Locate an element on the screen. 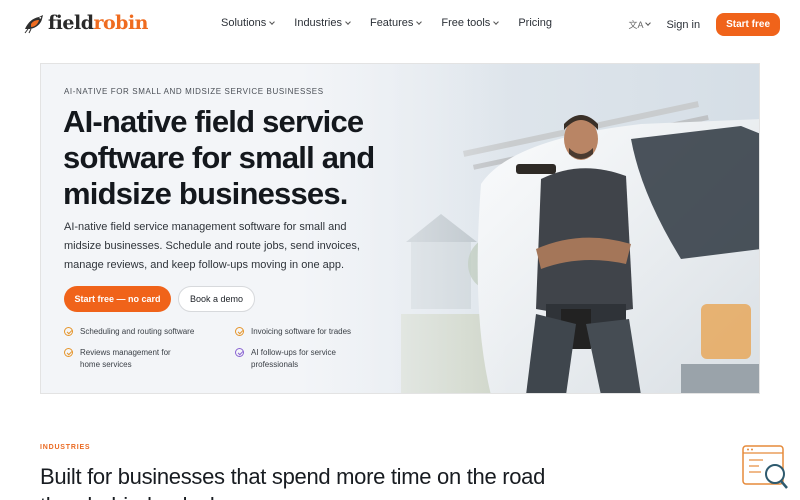 The width and height of the screenshot is (800, 500). language-icon: 文A is located at coordinates (636, 25).